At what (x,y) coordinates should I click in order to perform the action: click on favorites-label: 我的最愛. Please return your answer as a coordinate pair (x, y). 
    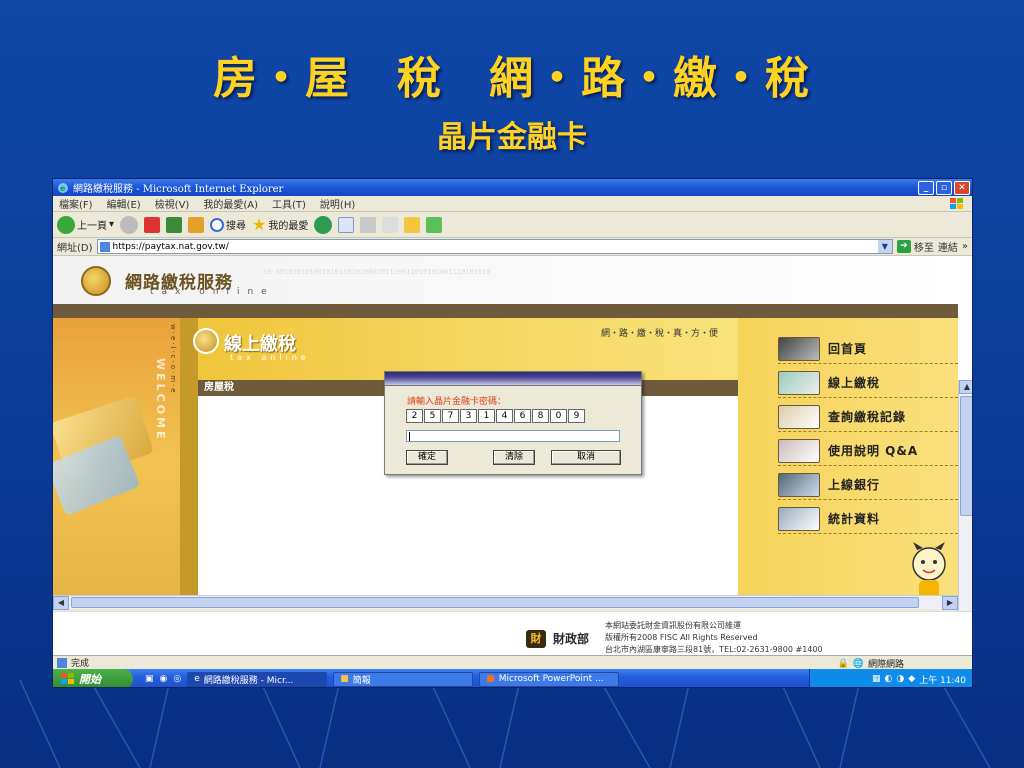
    Looking at the image, I should click on (288, 226).